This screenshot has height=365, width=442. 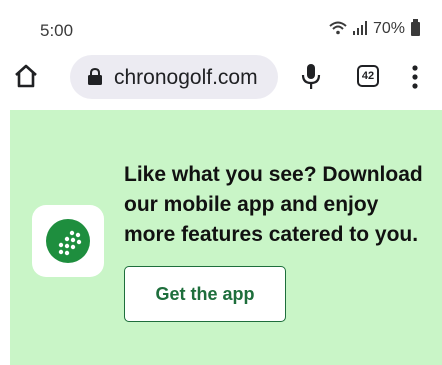 I want to click on browser-toolbar: chronogolf.com 42, so click(x=221, y=76).